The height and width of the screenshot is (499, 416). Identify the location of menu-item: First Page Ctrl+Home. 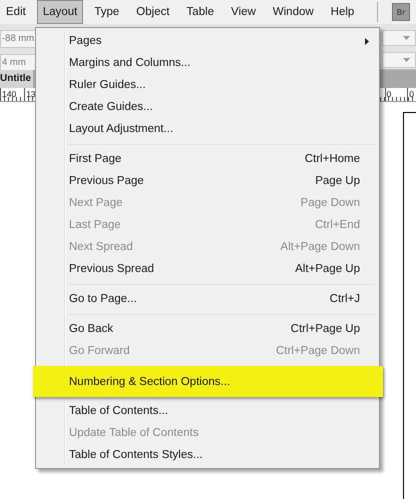
(207, 159).